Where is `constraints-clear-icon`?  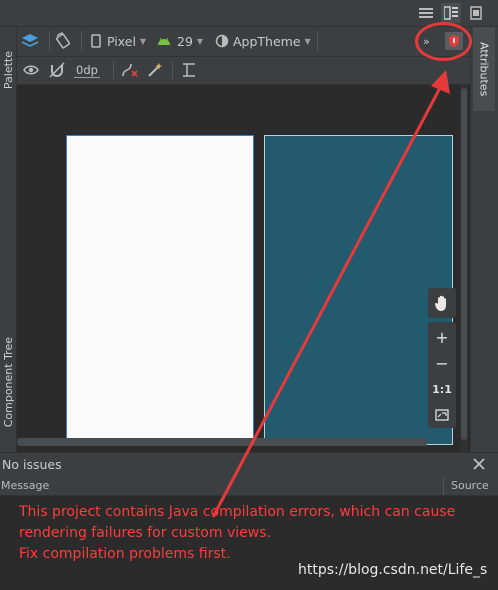 constraints-clear-icon is located at coordinates (130, 70).